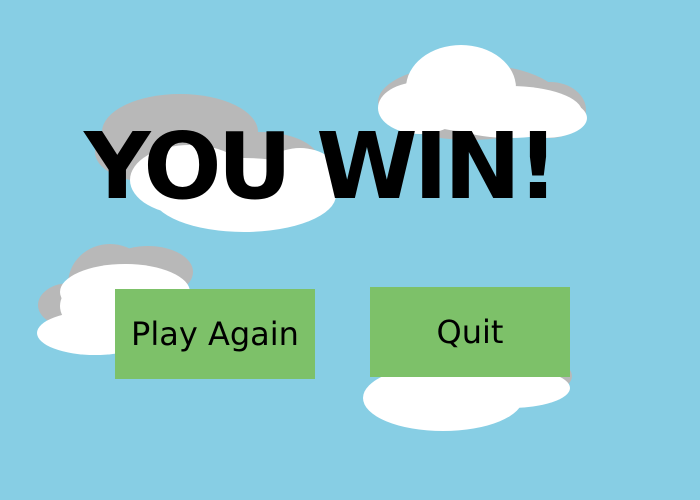  I want to click on play-again-button: Play Again, so click(215, 334).